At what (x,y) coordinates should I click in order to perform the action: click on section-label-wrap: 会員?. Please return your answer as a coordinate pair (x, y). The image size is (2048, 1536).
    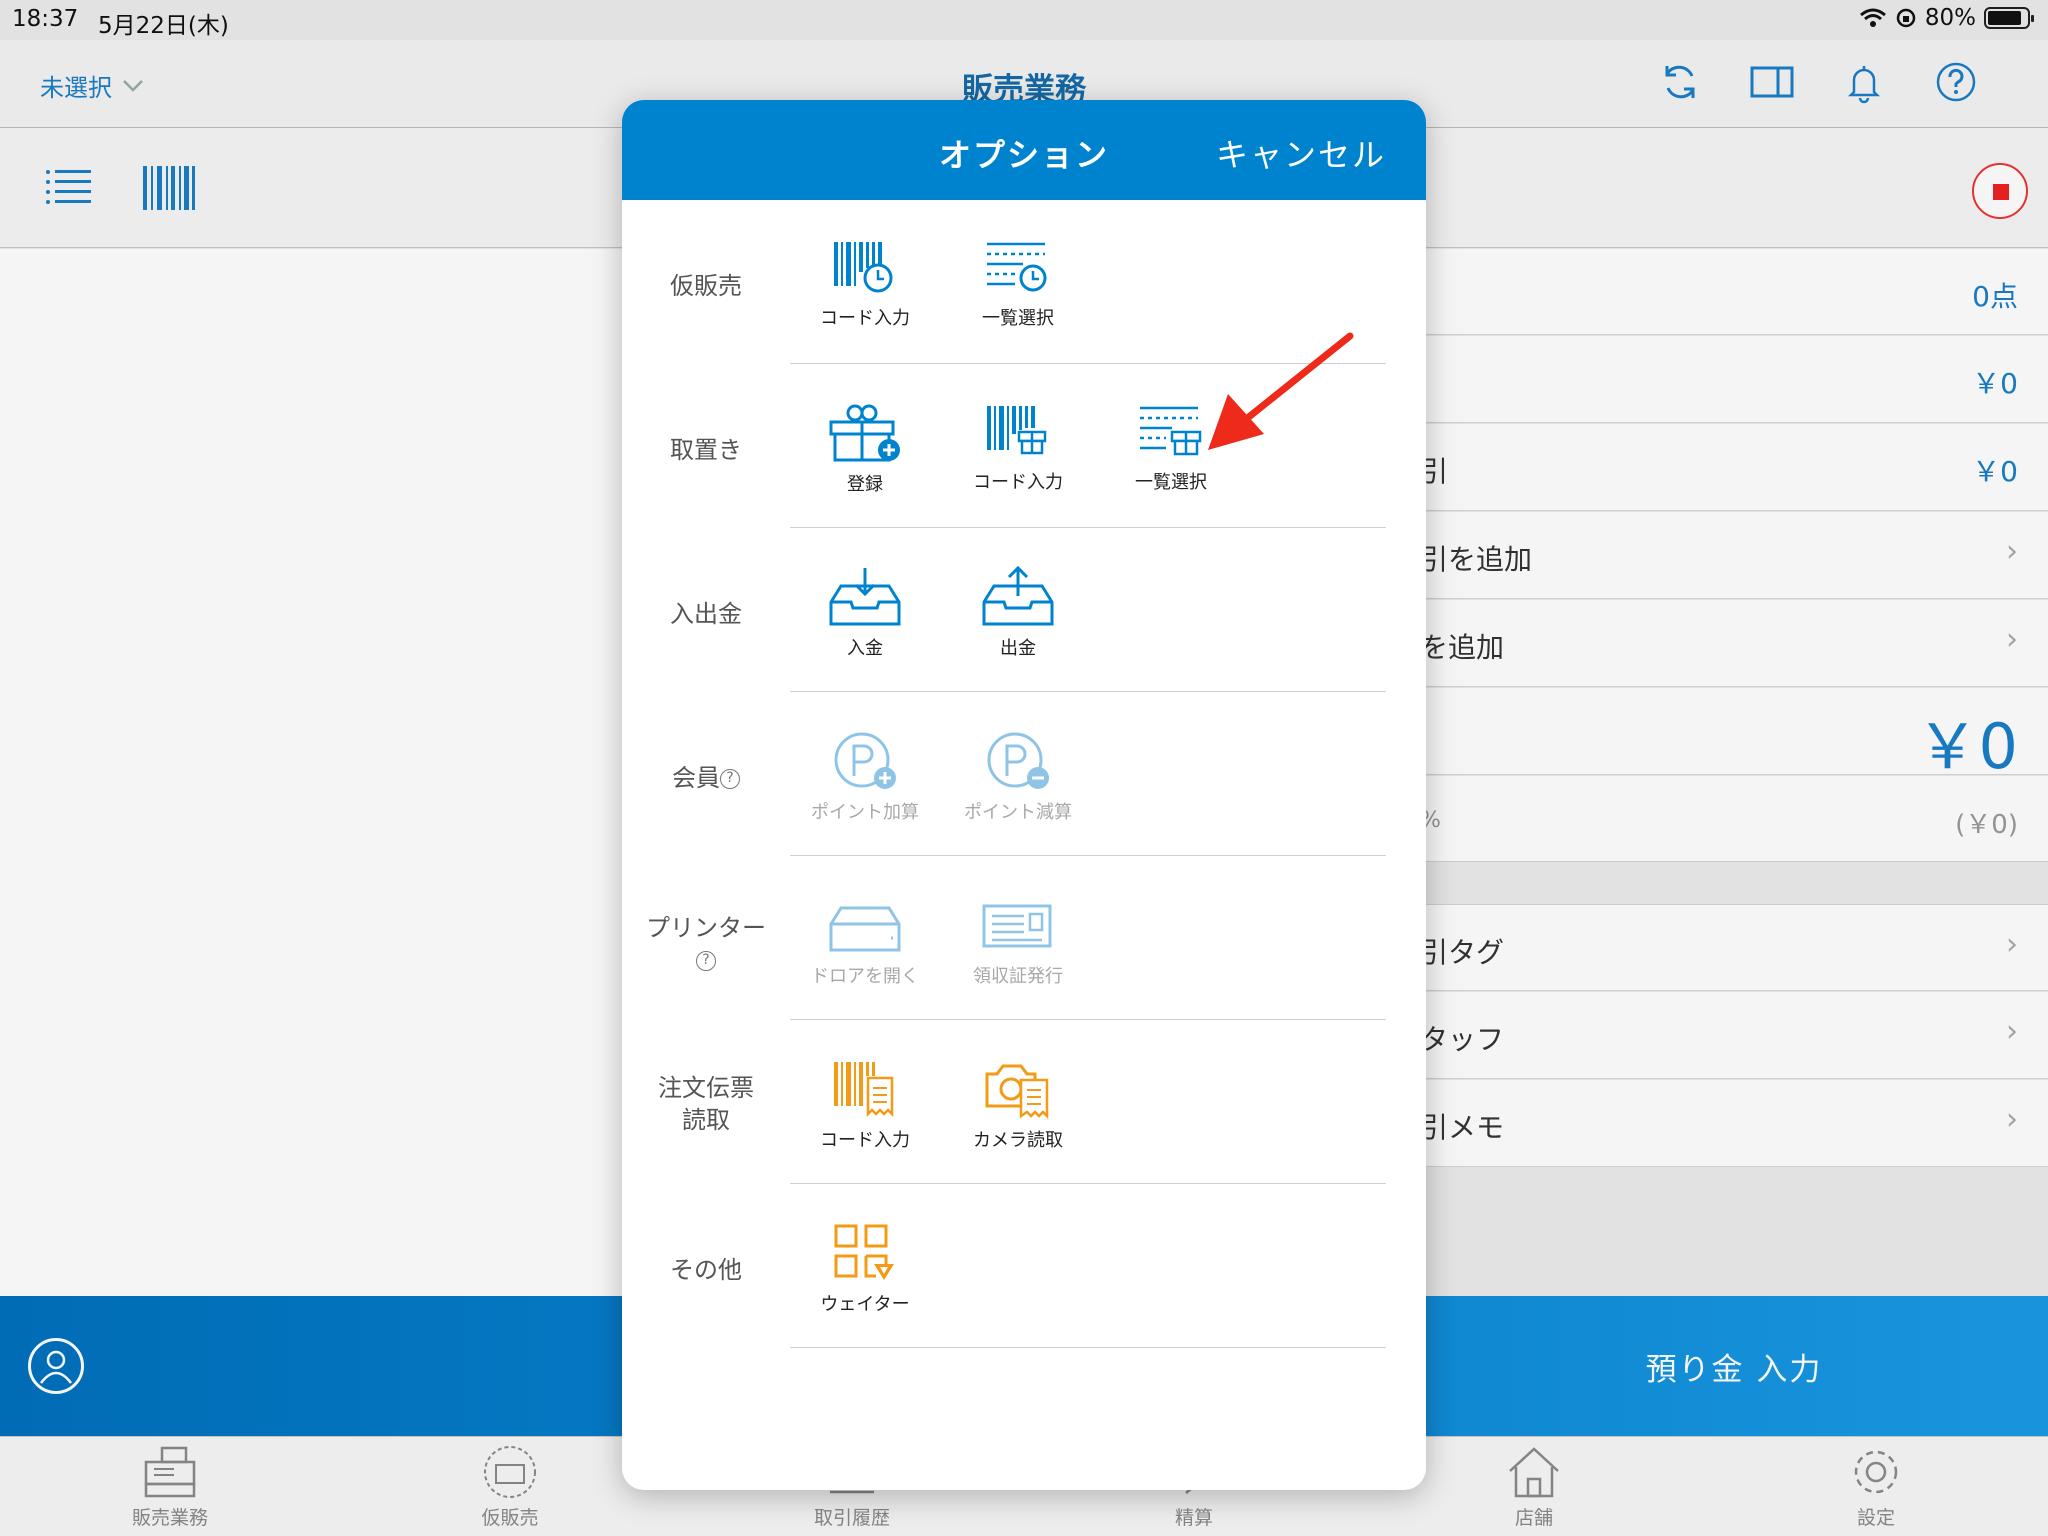
    Looking at the image, I should click on (706, 778).